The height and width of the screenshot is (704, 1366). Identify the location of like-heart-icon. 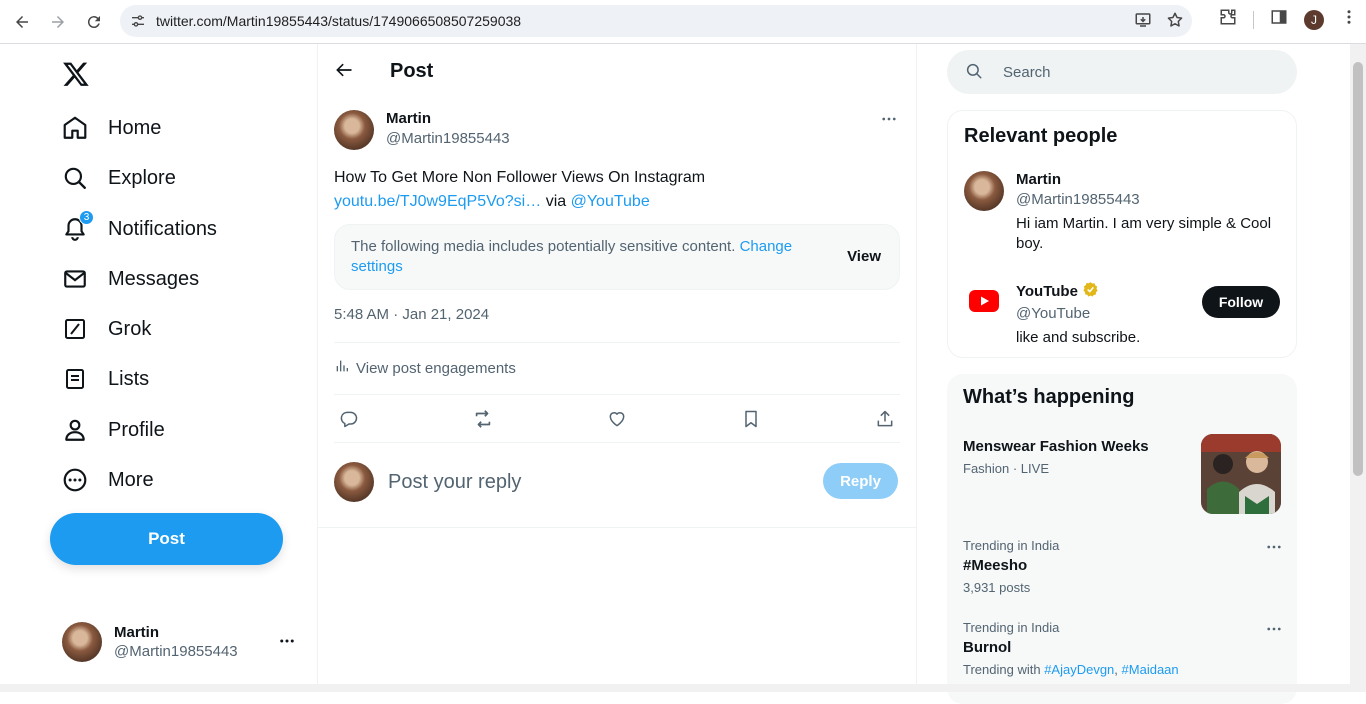
(617, 419).